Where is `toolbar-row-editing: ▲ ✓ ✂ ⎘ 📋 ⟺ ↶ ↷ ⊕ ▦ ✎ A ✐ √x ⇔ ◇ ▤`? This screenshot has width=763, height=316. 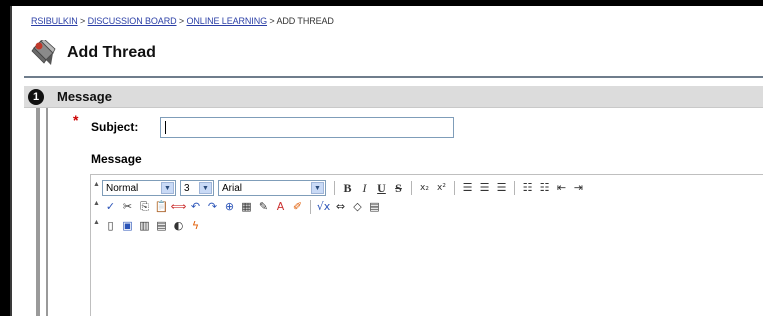
toolbar-row-editing: ▲ ✓ ✂ ⎘ 📋 ⟺ ↶ ↷ ⊕ ▦ ✎ A ✐ √x ⇔ ◇ ▤ is located at coordinates (238, 207).